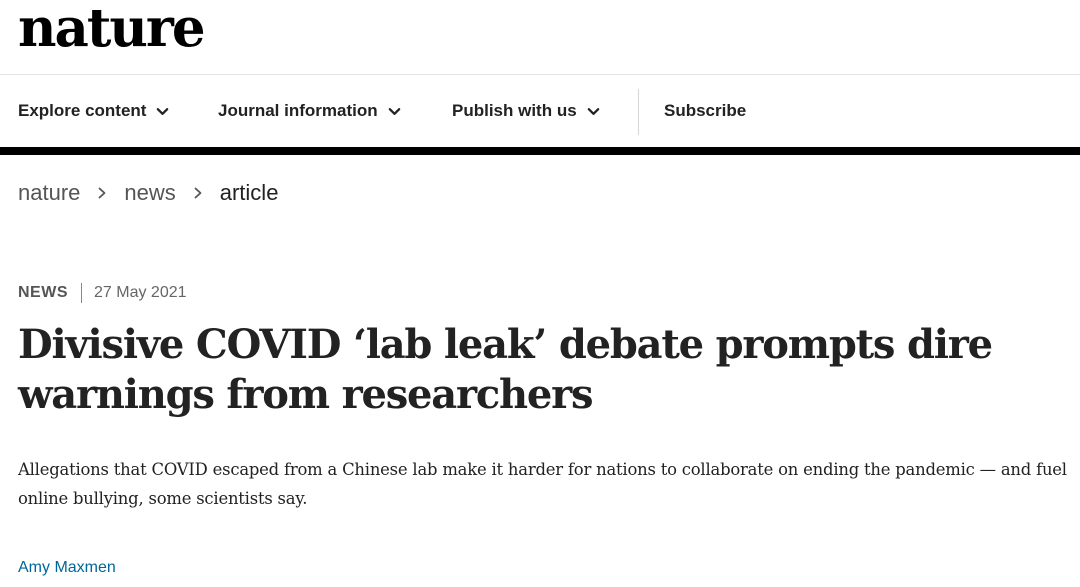 The image size is (1080, 587). I want to click on article-date: 27 May 2021, so click(140, 292).